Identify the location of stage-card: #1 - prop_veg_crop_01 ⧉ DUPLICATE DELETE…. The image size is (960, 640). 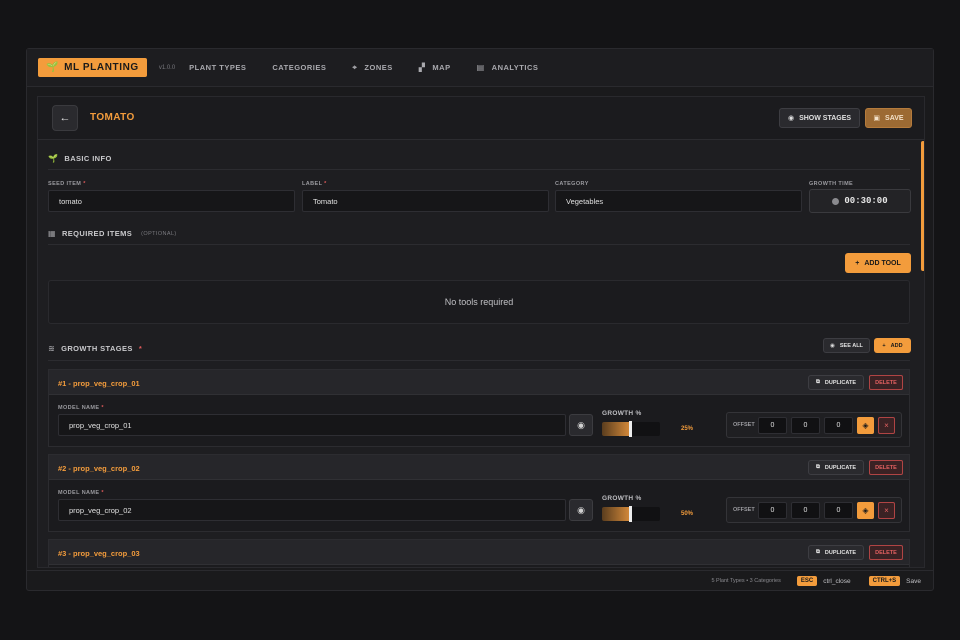
(479, 408).